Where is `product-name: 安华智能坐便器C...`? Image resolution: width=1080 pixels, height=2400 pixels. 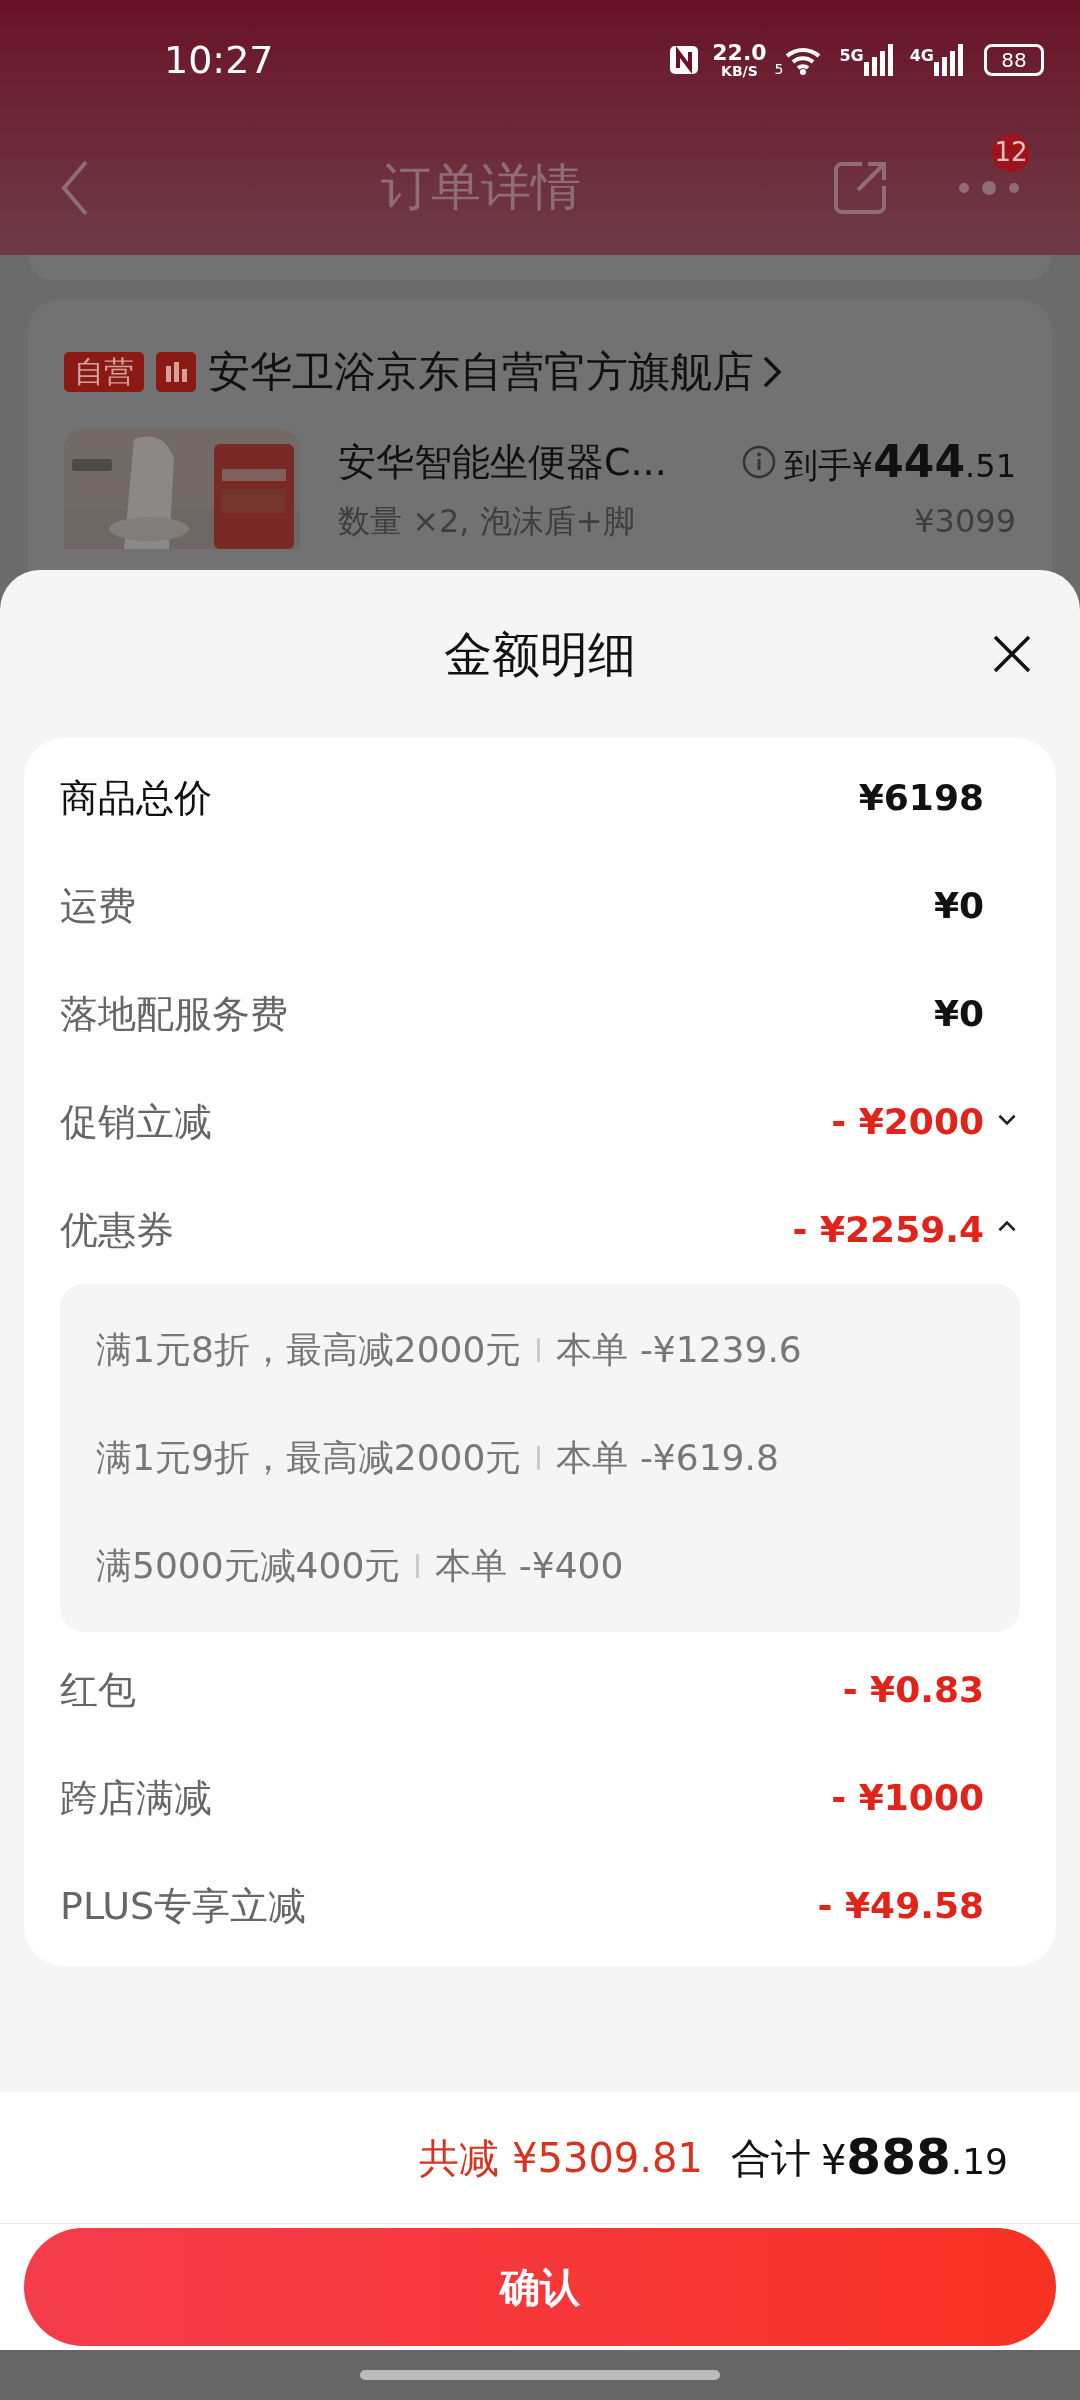 product-name: 安华智能坐便器C... is located at coordinates (502, 462).